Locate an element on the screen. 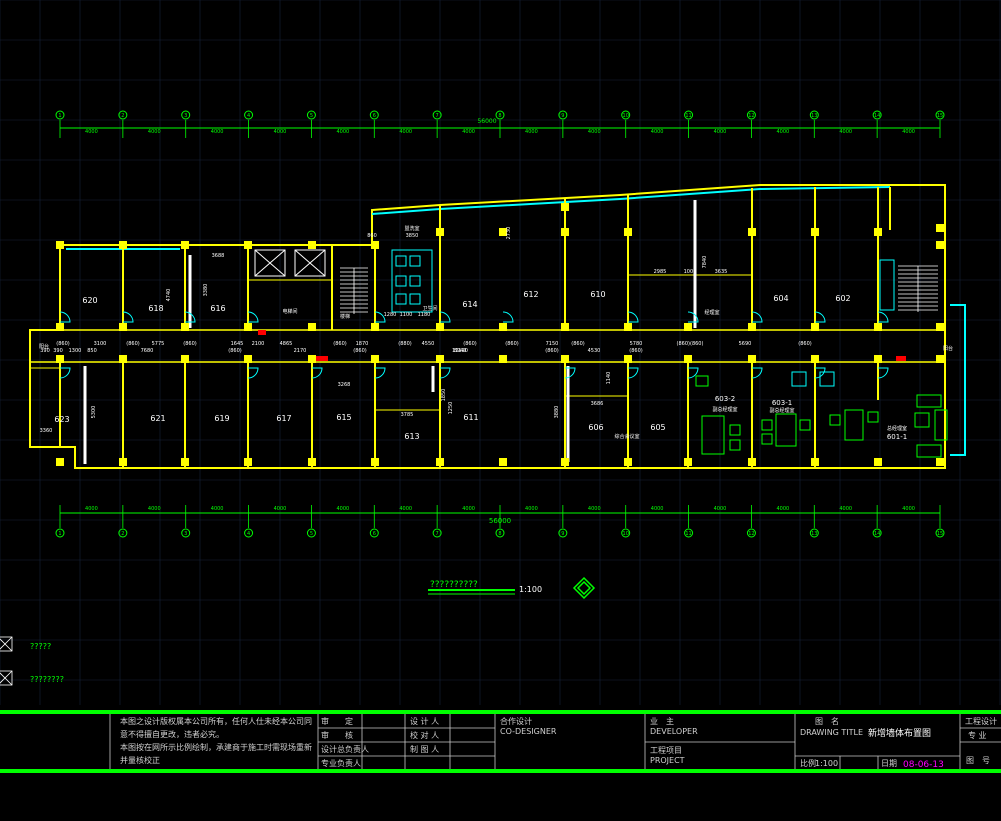  dim-text: 3688 is located at coordinates (218, 256).